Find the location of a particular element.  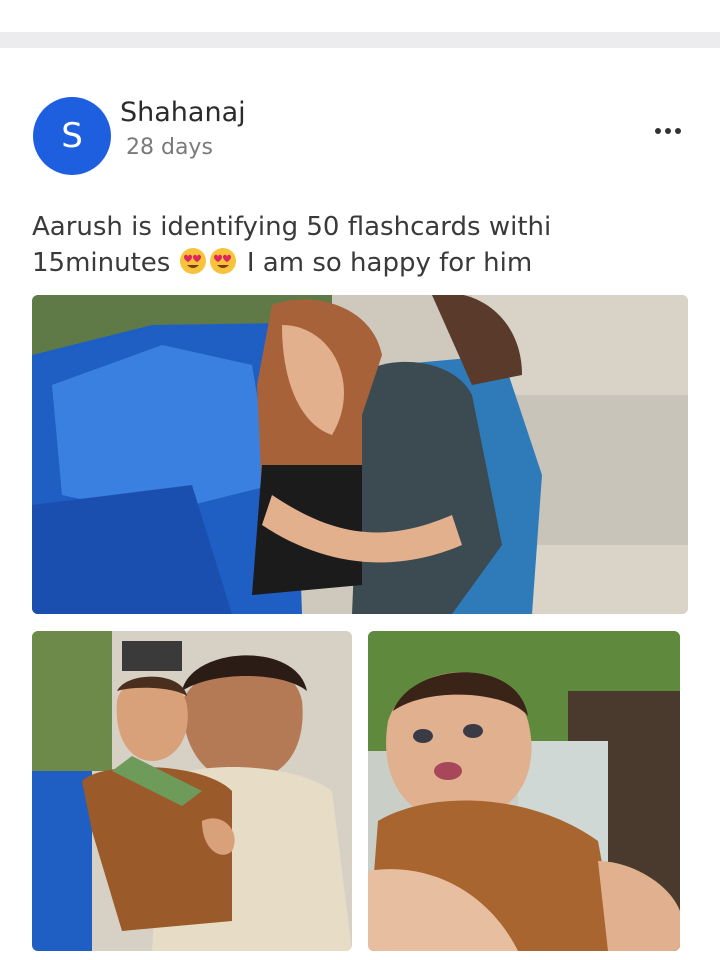

avatar-initial: S is located at coordinates (72, 136).